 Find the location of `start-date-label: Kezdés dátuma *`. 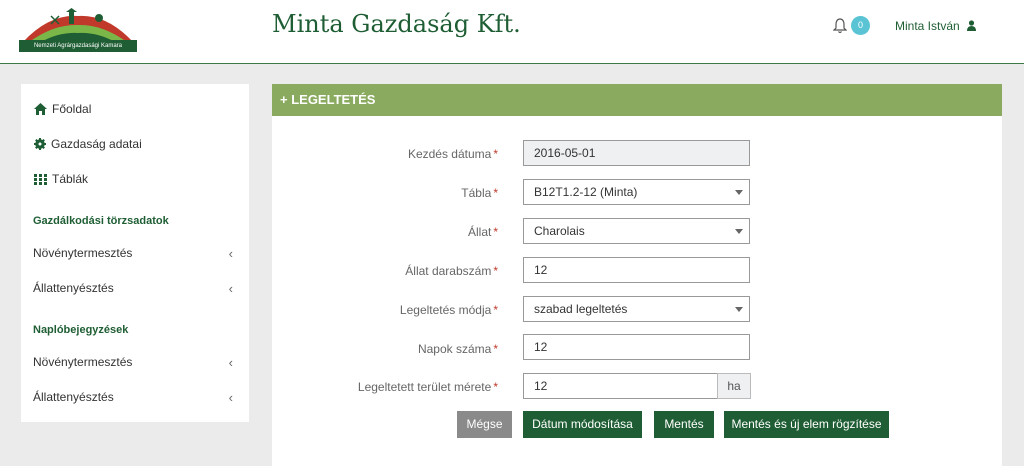

start-date-label: Kezdés dátuma * is located at coordinates (453, 154).